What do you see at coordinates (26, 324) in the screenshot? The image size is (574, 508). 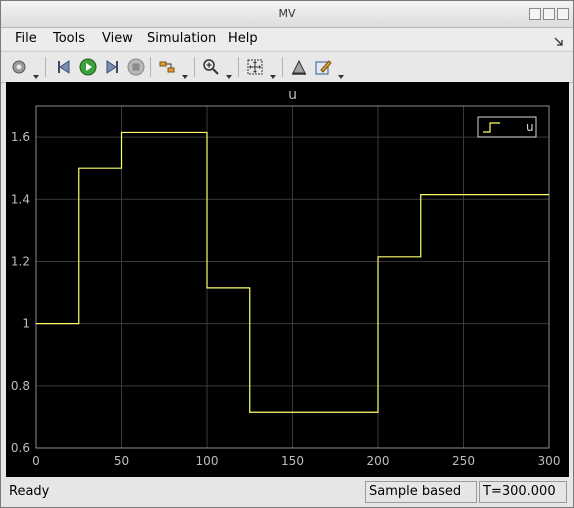 I see `y-tick-label: 1` at bounding box center [26, 324].